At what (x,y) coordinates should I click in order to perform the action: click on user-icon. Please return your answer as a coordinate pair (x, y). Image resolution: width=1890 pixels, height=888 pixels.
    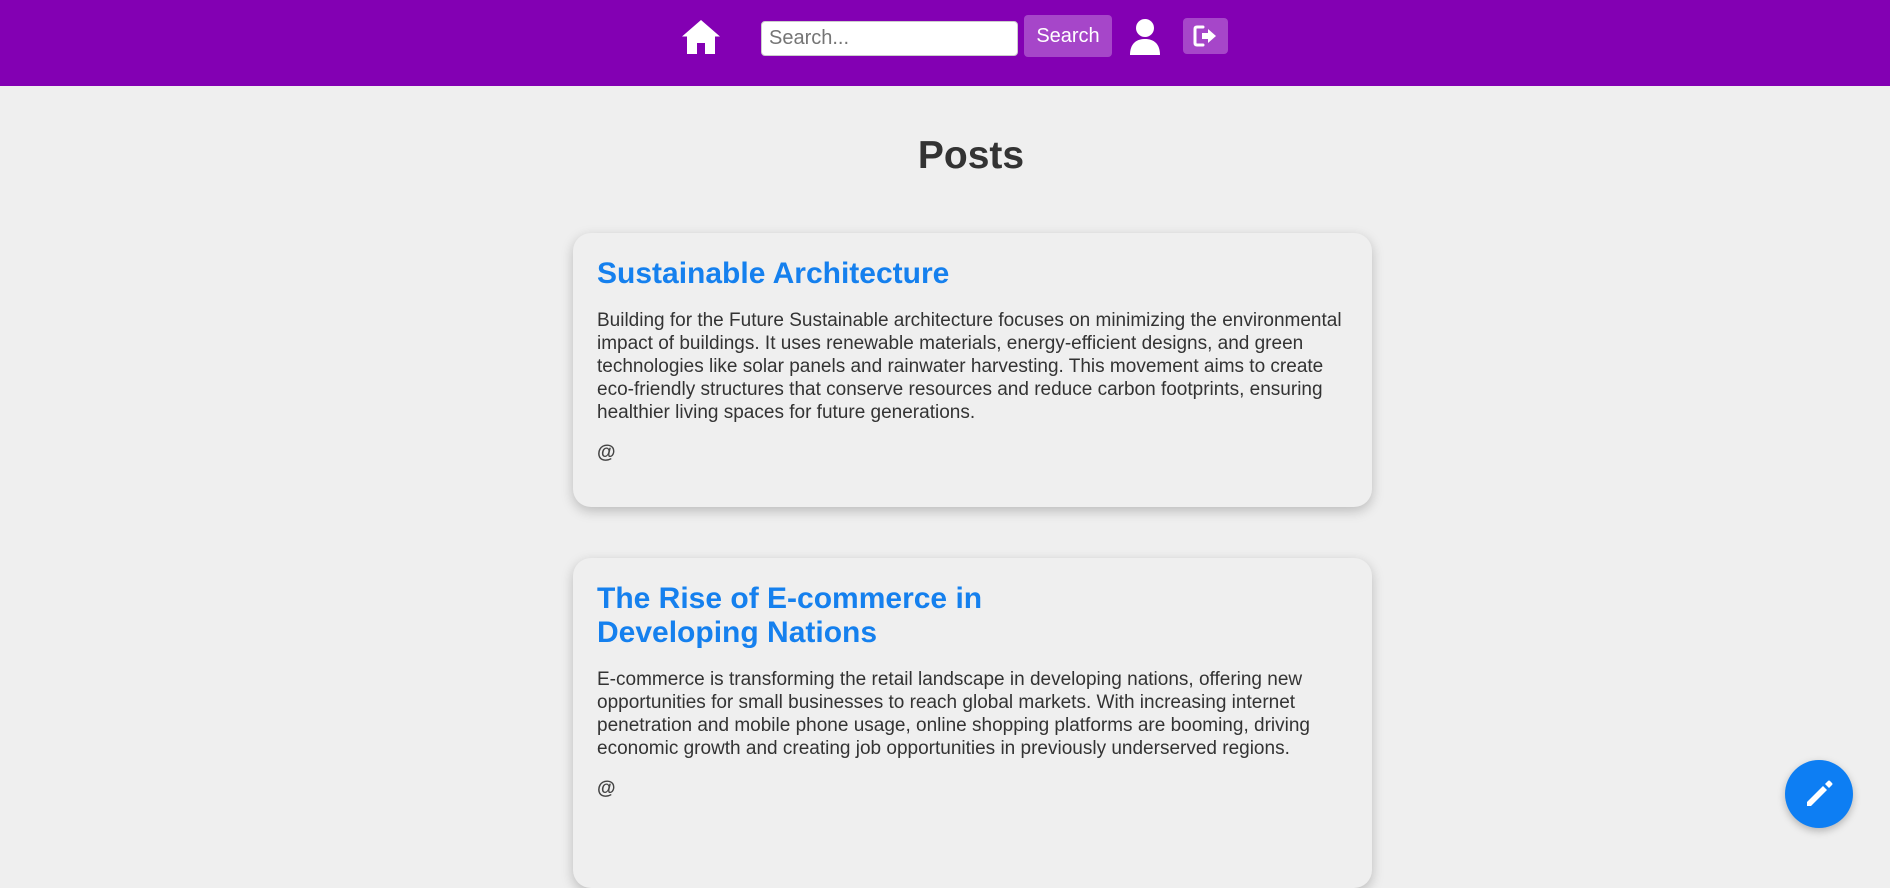
    Looking at the image, I should click on (1145, 37).